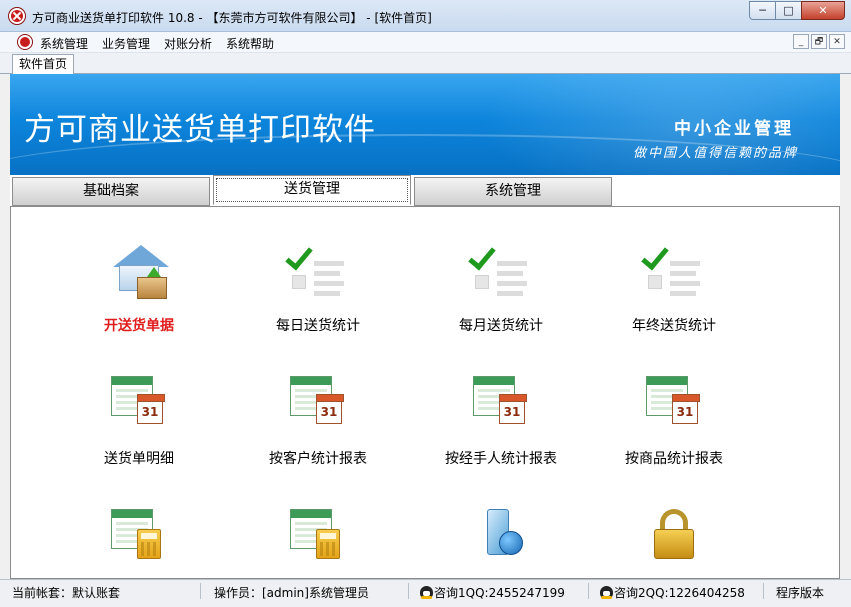 This screenshot has width=851, height=607. What do you see at coordinates (17, 16) in the screenshot?
I see `app-logo-icon` at bounding box center [17, 16].